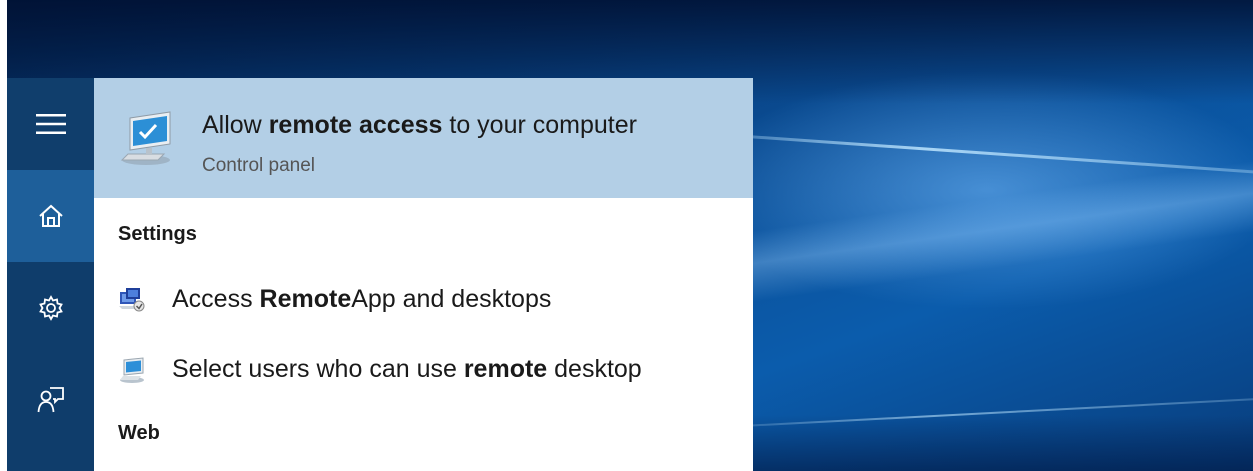 The image size is (1253, 471). What do you see at coordinates (133, 372) in the screenshot?
I see `remote-desktop-icon` at bounding box center [133, 372].